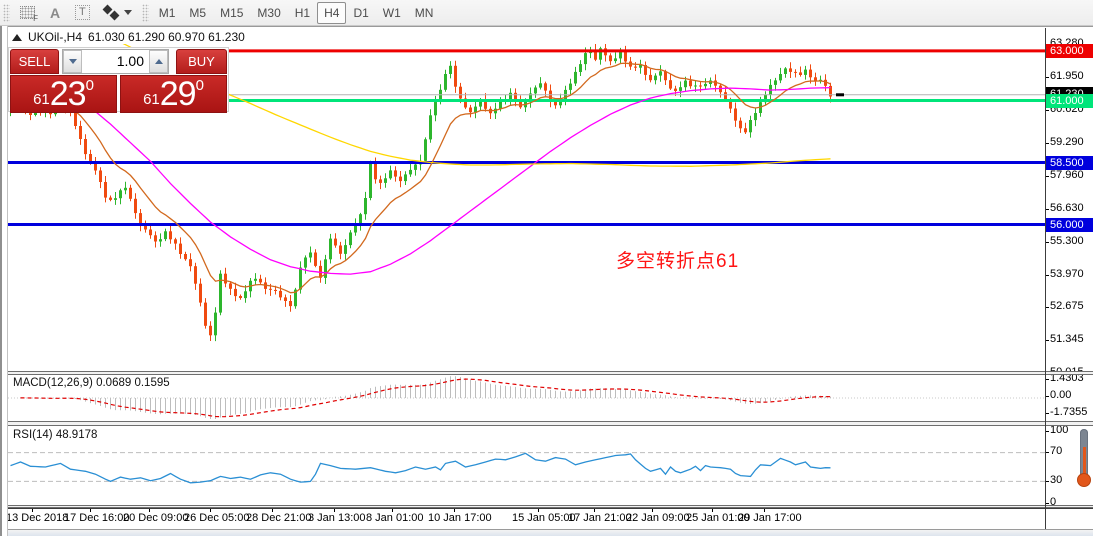  I want to click on chart-title: UKOil-,H4 61.030 61.290 60.970 61.230, so click(128, 37).